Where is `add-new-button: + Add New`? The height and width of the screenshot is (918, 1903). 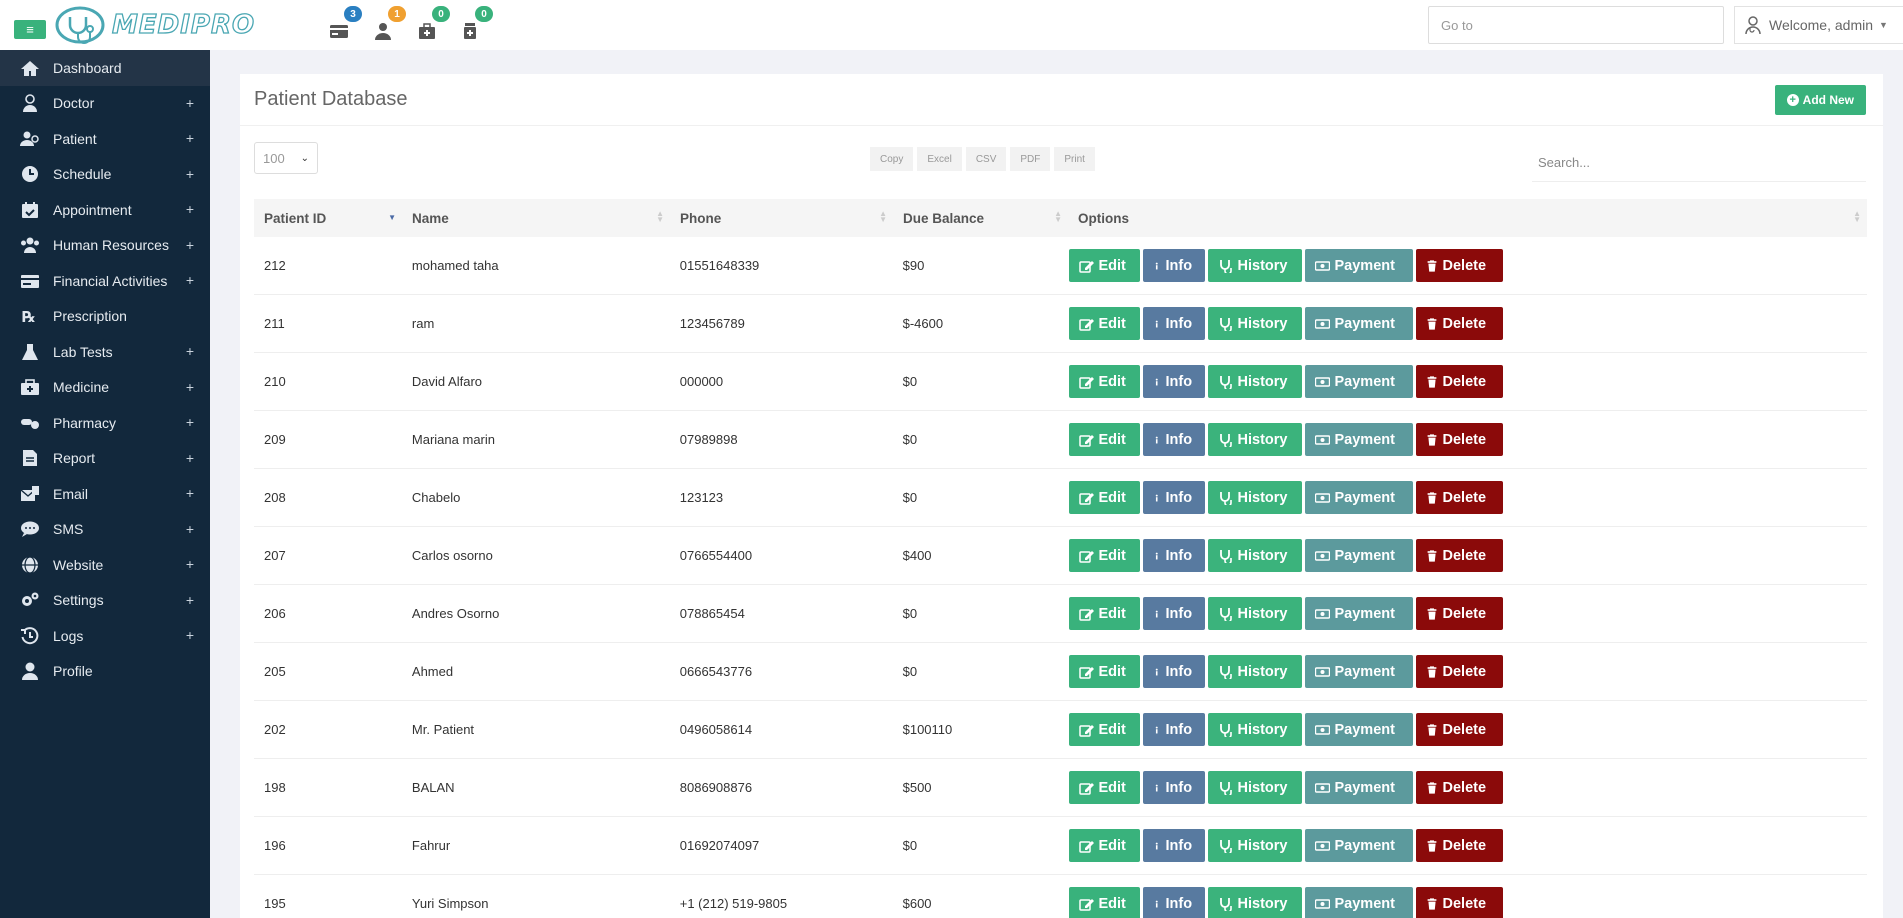
add-new-button: + Add New is located at coordinates (1820, 100).